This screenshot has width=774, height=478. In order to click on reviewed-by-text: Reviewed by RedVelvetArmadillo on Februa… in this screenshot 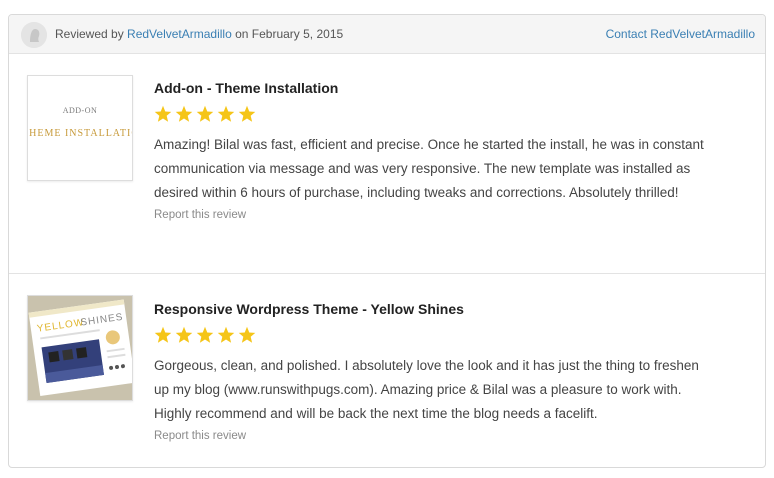, I will do `click(199, 34)`.